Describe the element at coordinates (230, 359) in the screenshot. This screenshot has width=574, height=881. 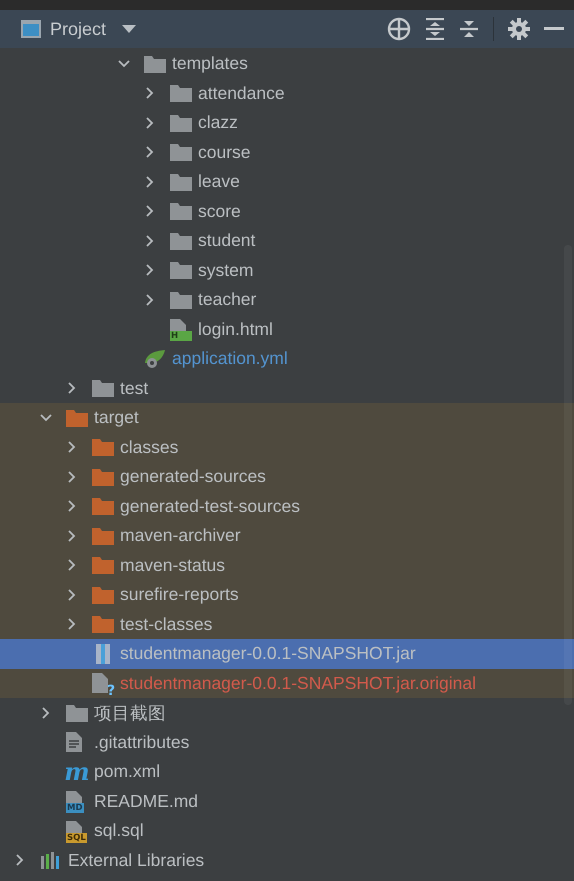
I see `item-label: application.yml` at that location.